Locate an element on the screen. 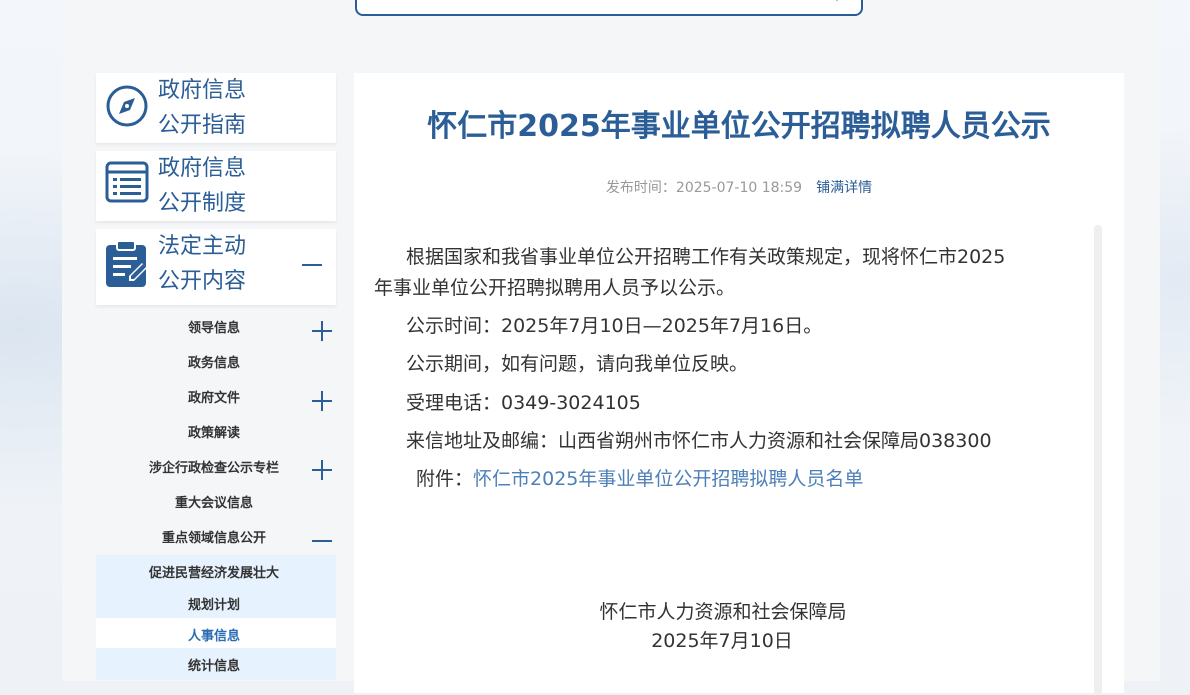  compass-icon is located at coordinates (127, 106).